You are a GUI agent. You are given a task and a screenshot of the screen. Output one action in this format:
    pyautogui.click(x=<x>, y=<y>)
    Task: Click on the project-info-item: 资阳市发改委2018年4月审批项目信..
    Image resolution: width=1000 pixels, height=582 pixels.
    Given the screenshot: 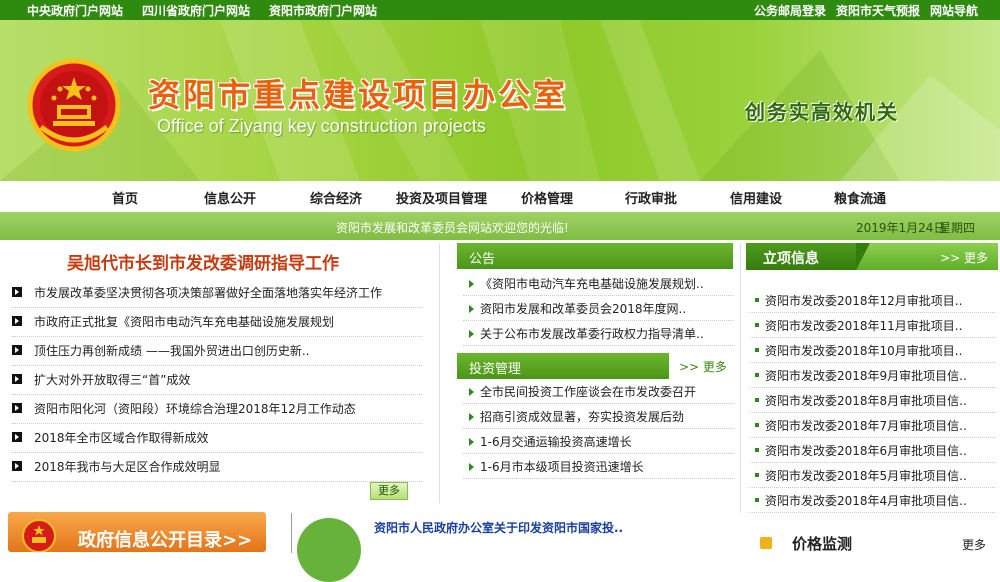 What is the action you would take?
    pyautogui.click(x=872, y=500)
    